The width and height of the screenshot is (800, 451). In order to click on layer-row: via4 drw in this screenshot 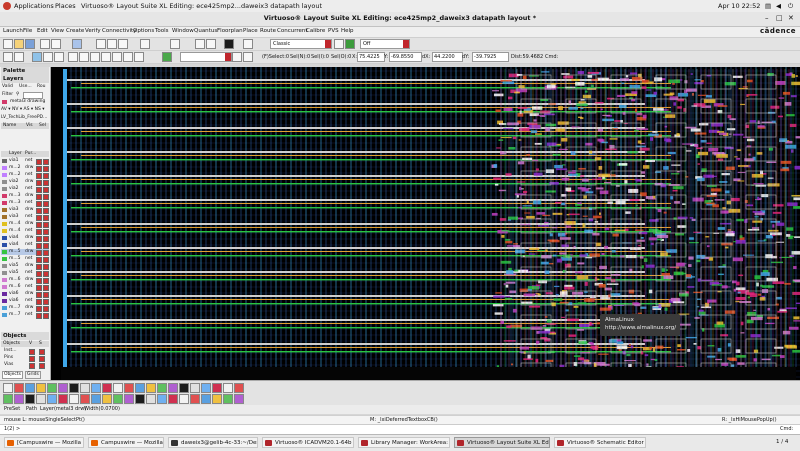, I will do `click(25, 238)`.